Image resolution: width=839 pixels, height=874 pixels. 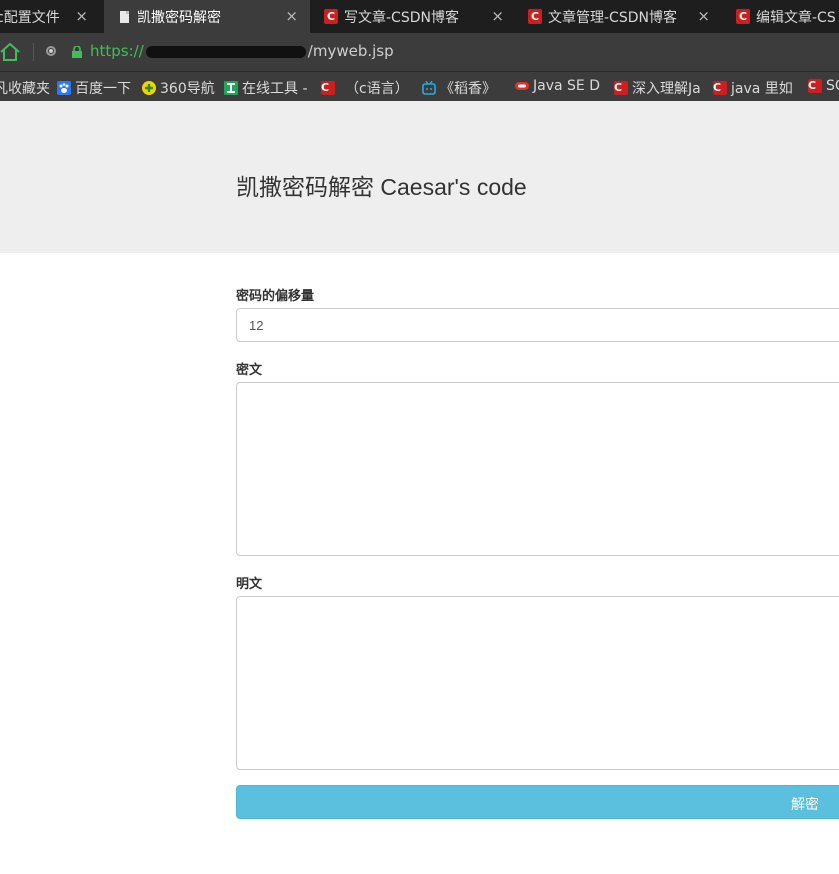 I want to click on bookmark-label: 360导航, so click(x=187, y=89).